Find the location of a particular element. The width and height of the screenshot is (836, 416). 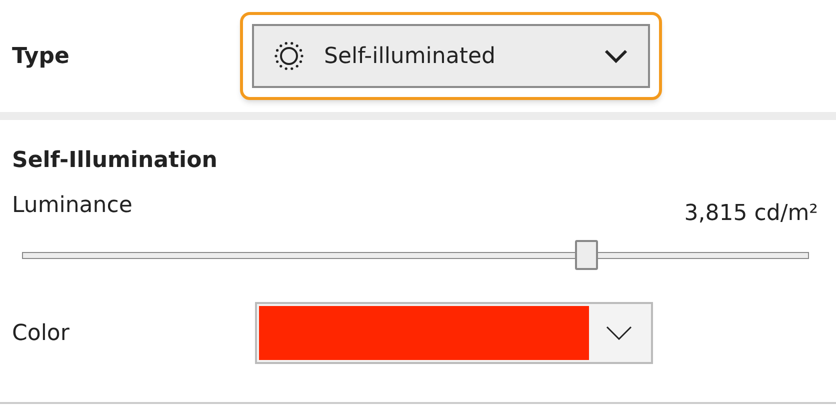

color-label: Color is located at coordinates (41, 334).